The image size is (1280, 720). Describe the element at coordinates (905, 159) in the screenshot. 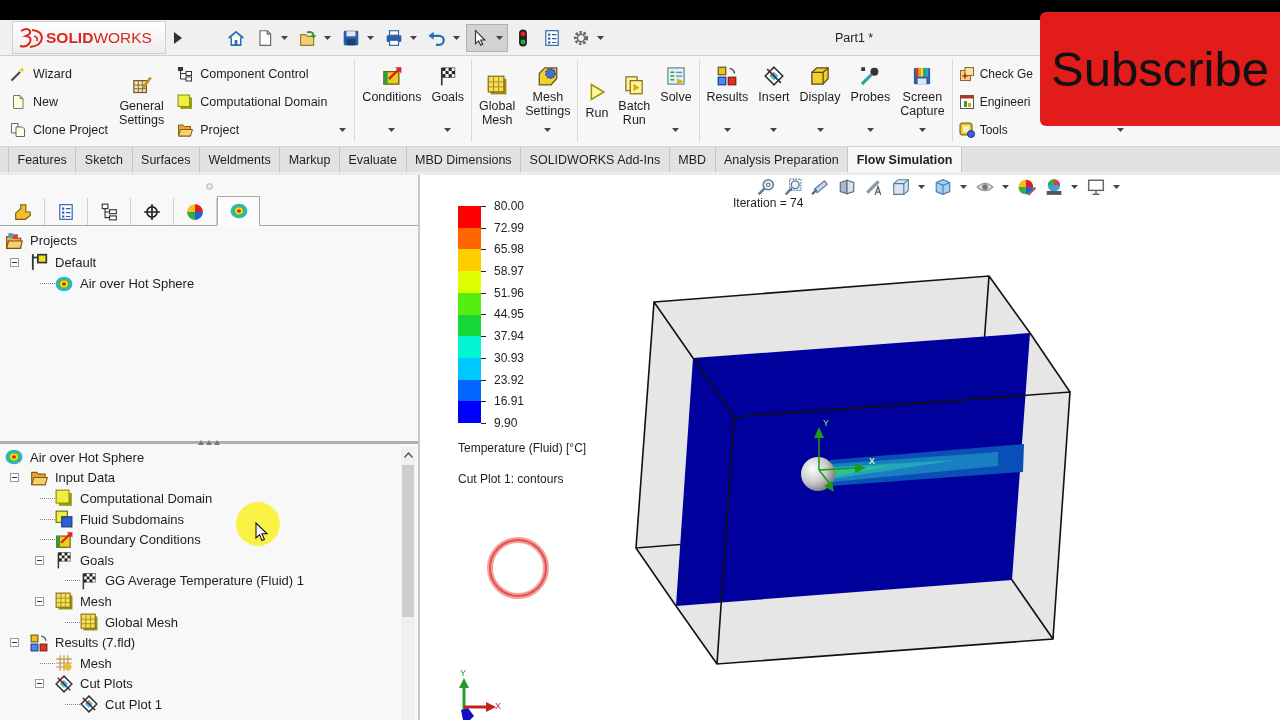

I see `ribbon-tab: Flow Simulation` at that location.